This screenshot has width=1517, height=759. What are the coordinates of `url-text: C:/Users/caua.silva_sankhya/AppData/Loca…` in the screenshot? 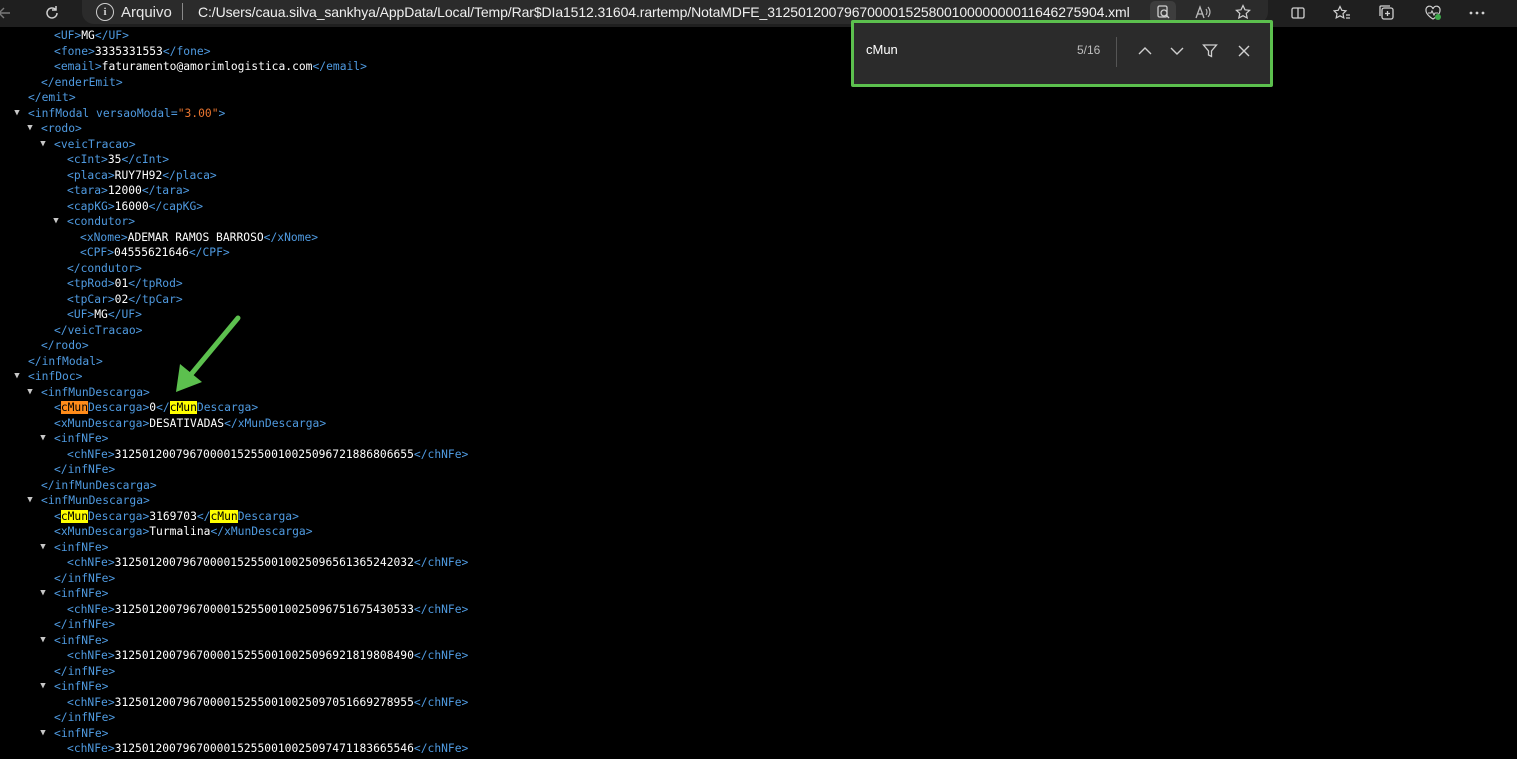 It's located at (664, 12).